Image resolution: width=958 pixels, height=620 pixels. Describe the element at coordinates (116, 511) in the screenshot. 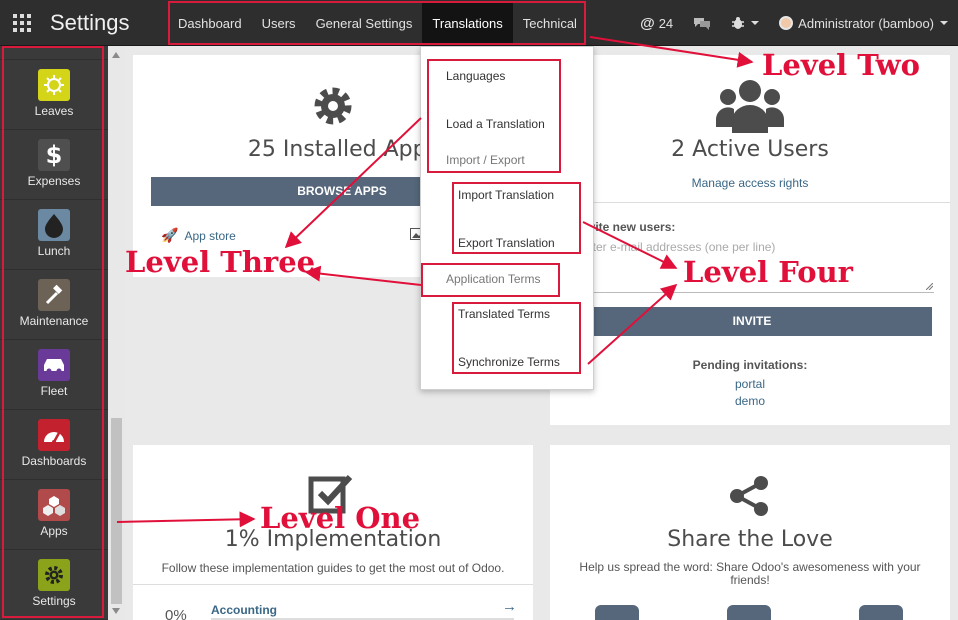

I see `scroll-thumb` at that location.